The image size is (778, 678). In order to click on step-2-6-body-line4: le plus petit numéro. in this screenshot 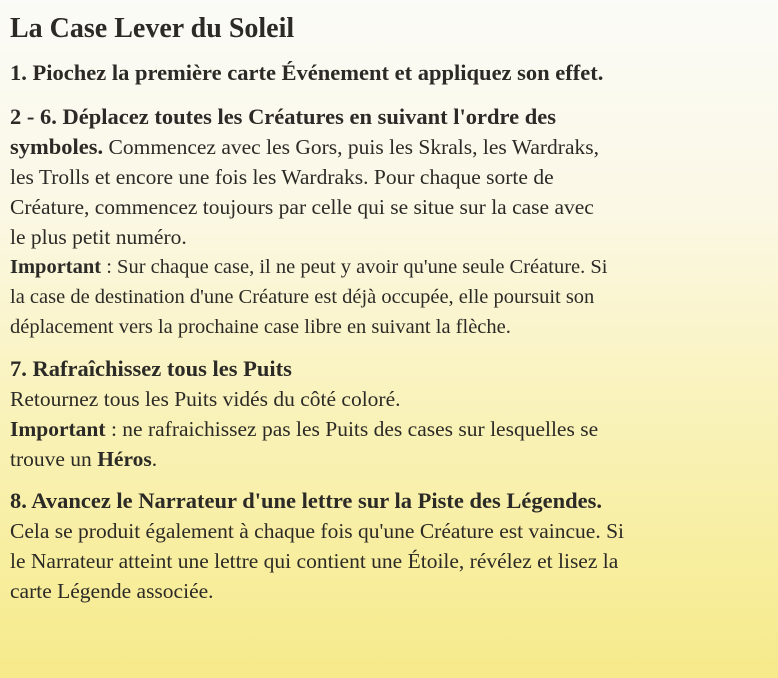, I will do `click(98, 237)`.